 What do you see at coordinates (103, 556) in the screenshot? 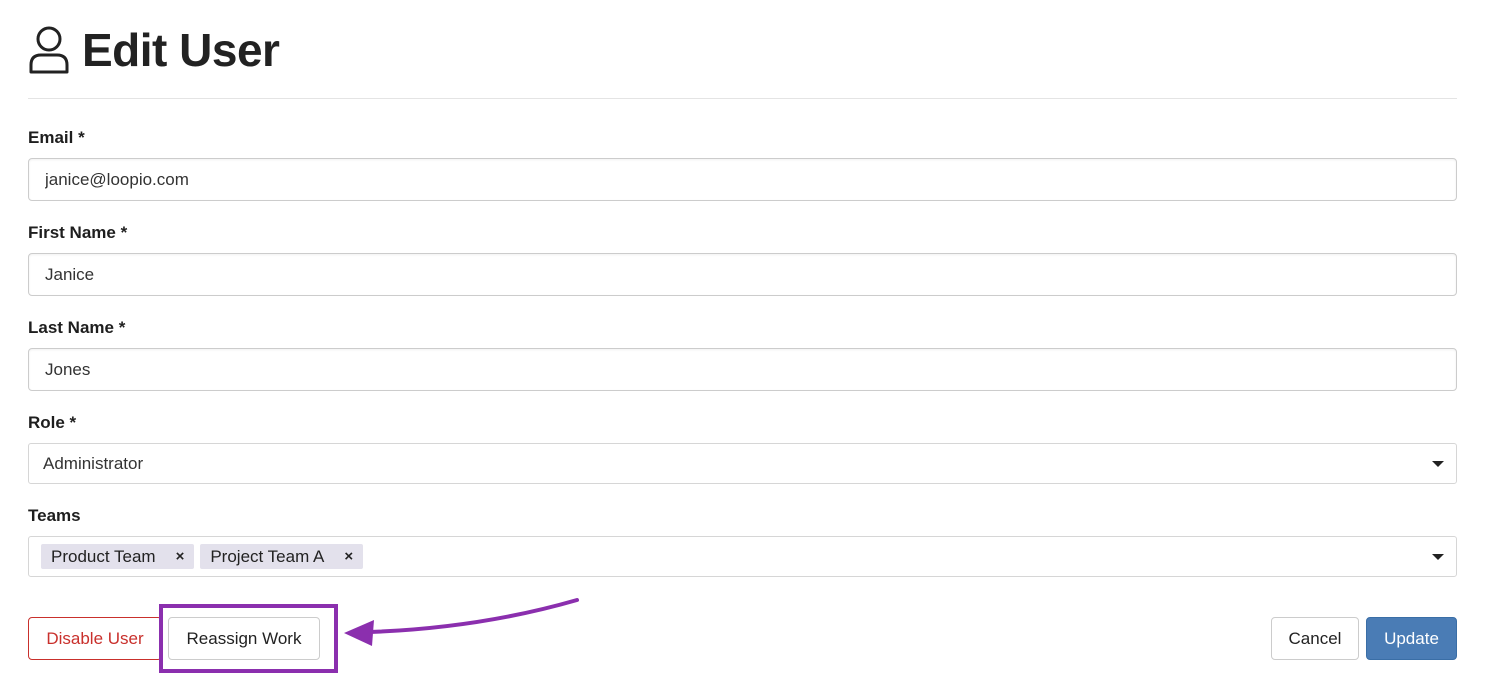
I see `team-tag-label: Product Team` at bounding box center [103, 556].